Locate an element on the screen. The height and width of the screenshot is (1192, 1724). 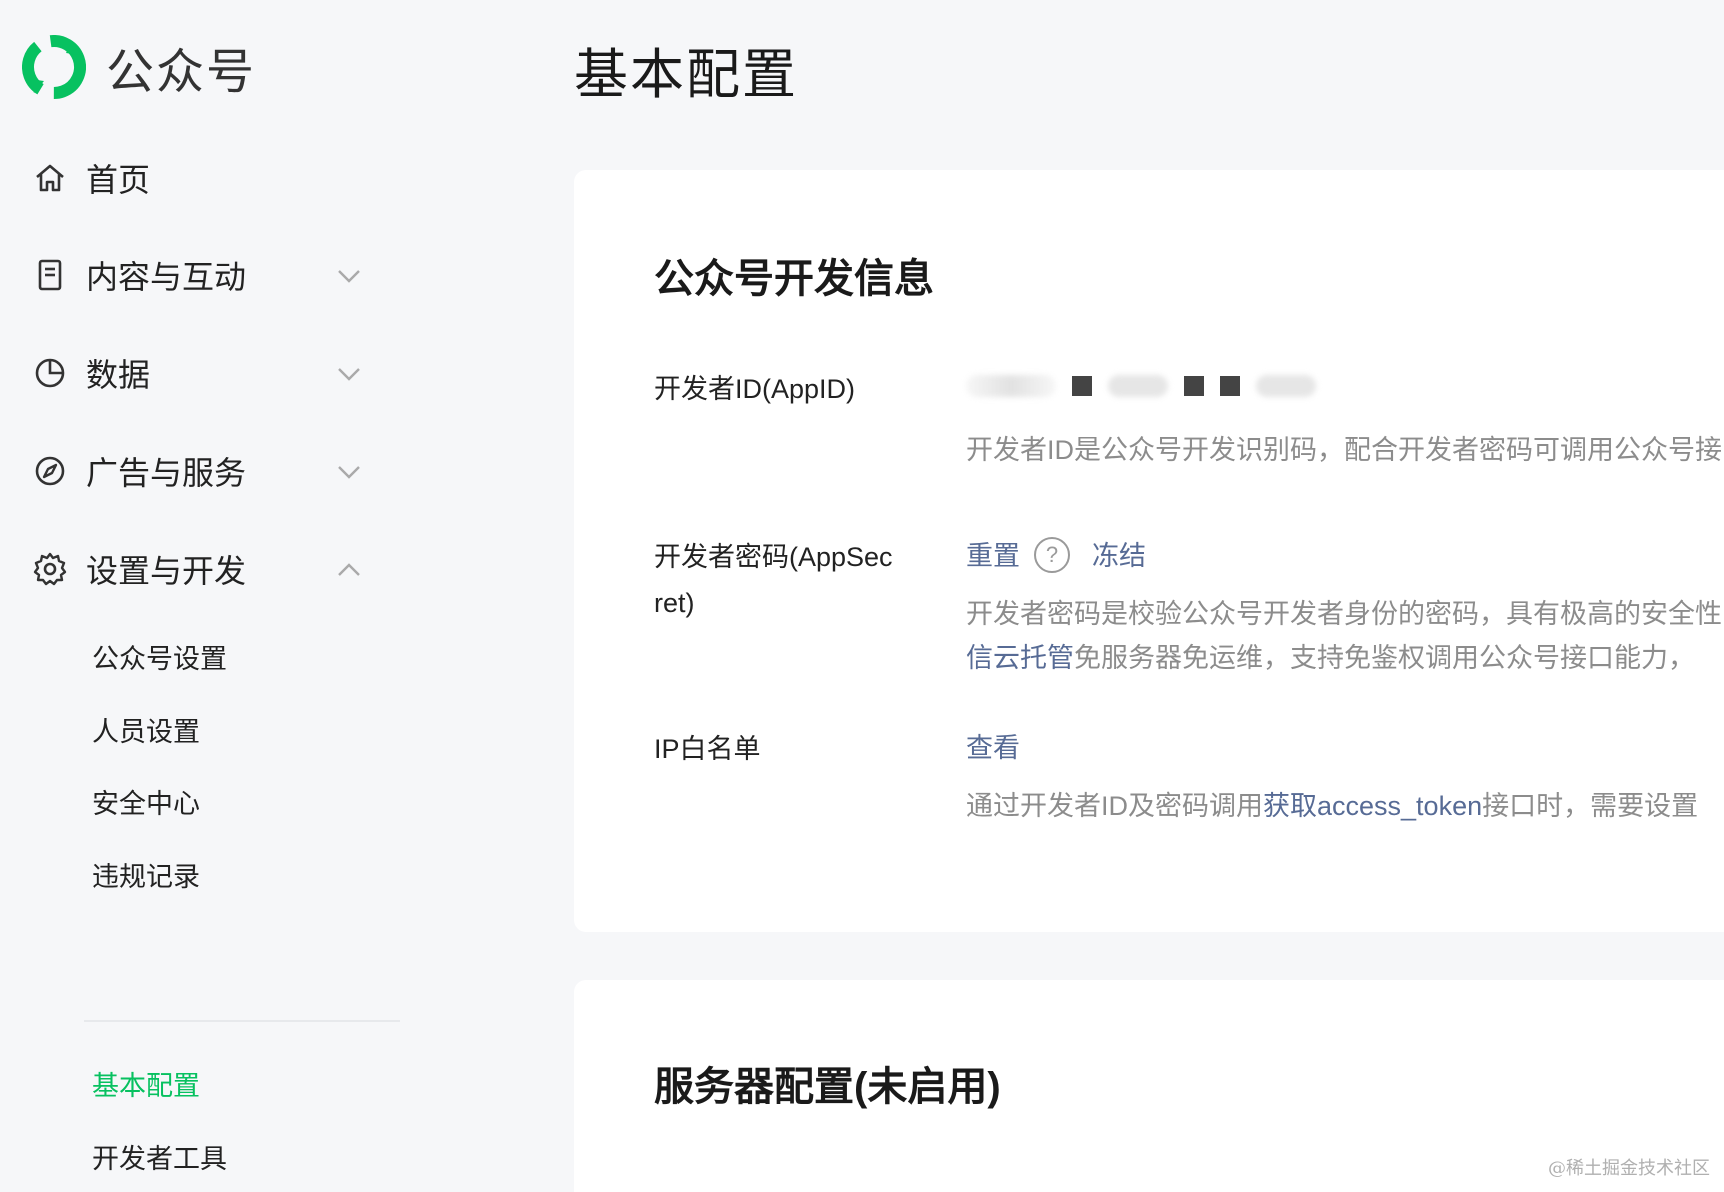
ip-whitelist-actions: 查看 is located at coordinates (993, 748).